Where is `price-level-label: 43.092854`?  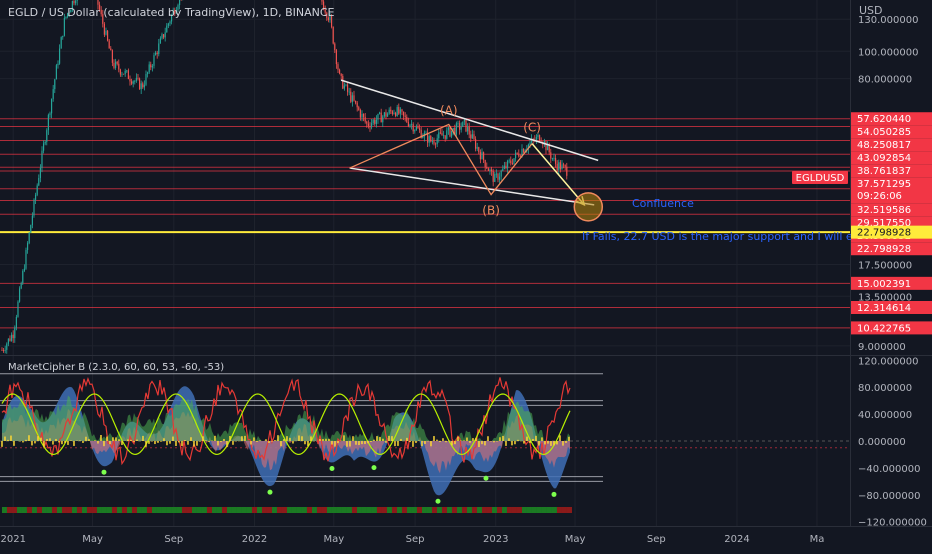 price-level-label: 43.092854 is located at coordinates (884, 158).